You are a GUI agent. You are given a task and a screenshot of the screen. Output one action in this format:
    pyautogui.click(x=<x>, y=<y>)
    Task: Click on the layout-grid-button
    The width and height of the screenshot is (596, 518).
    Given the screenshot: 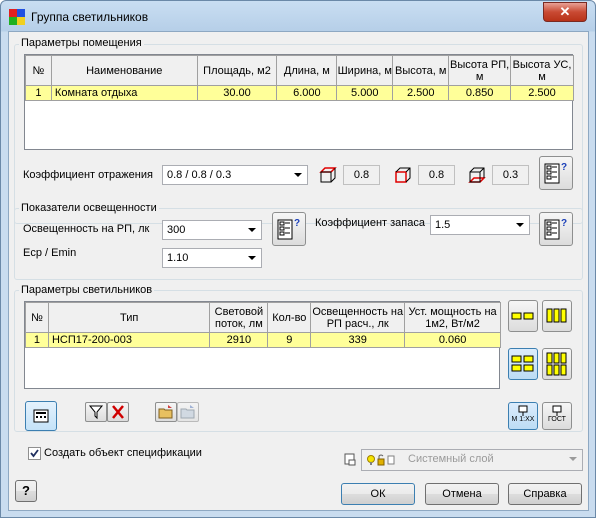 What is the action you would take?
    pyautogui.click(x=523, y=364)
    